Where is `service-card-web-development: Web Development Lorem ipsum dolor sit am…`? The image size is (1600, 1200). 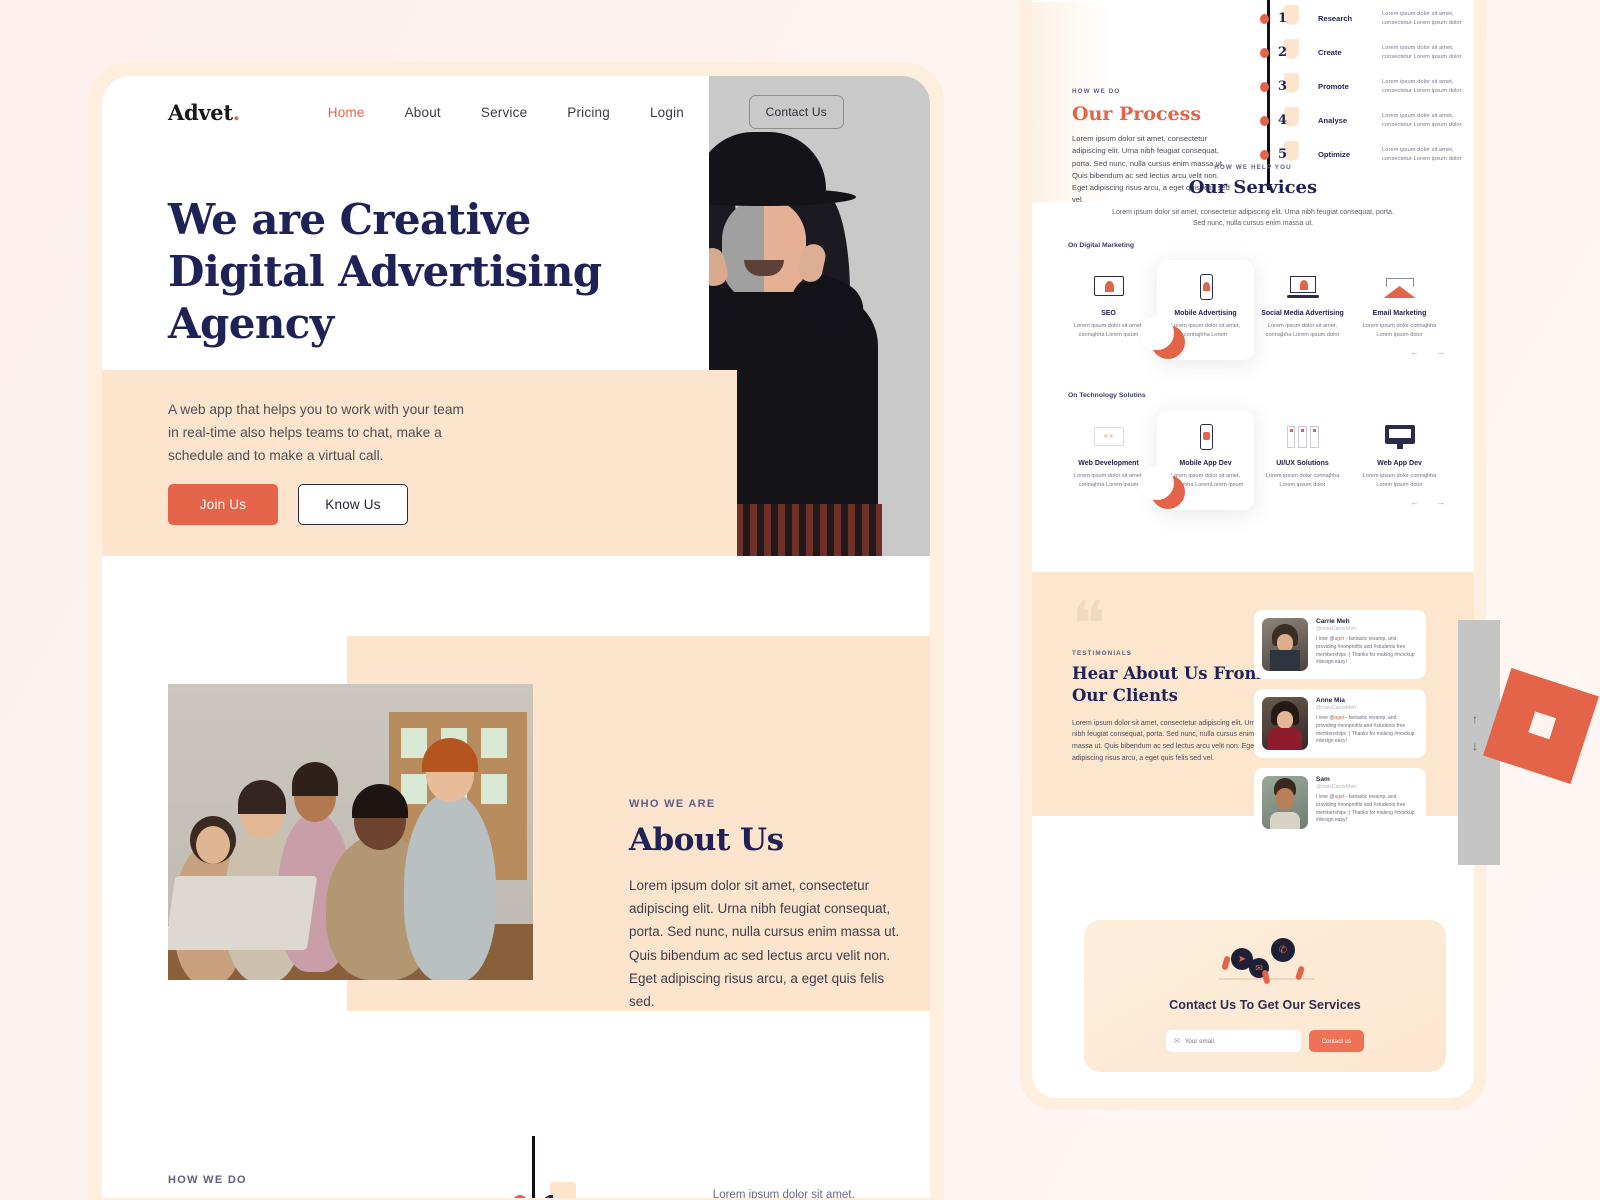
service-card-web-development: Web Development Lorem ipsum dolor sit am… is located at coordinates (1108, 460).